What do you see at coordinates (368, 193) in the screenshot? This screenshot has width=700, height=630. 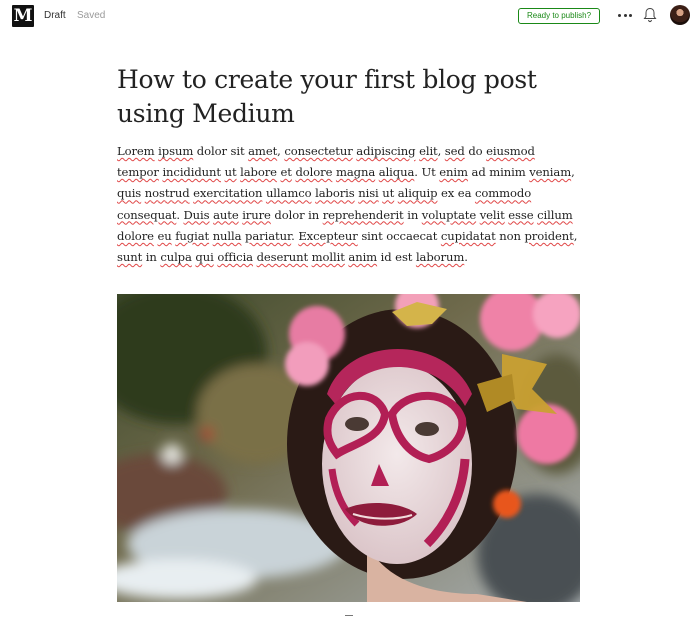 I see `misspelled-word: nisi` at bounding box center [368, 193].